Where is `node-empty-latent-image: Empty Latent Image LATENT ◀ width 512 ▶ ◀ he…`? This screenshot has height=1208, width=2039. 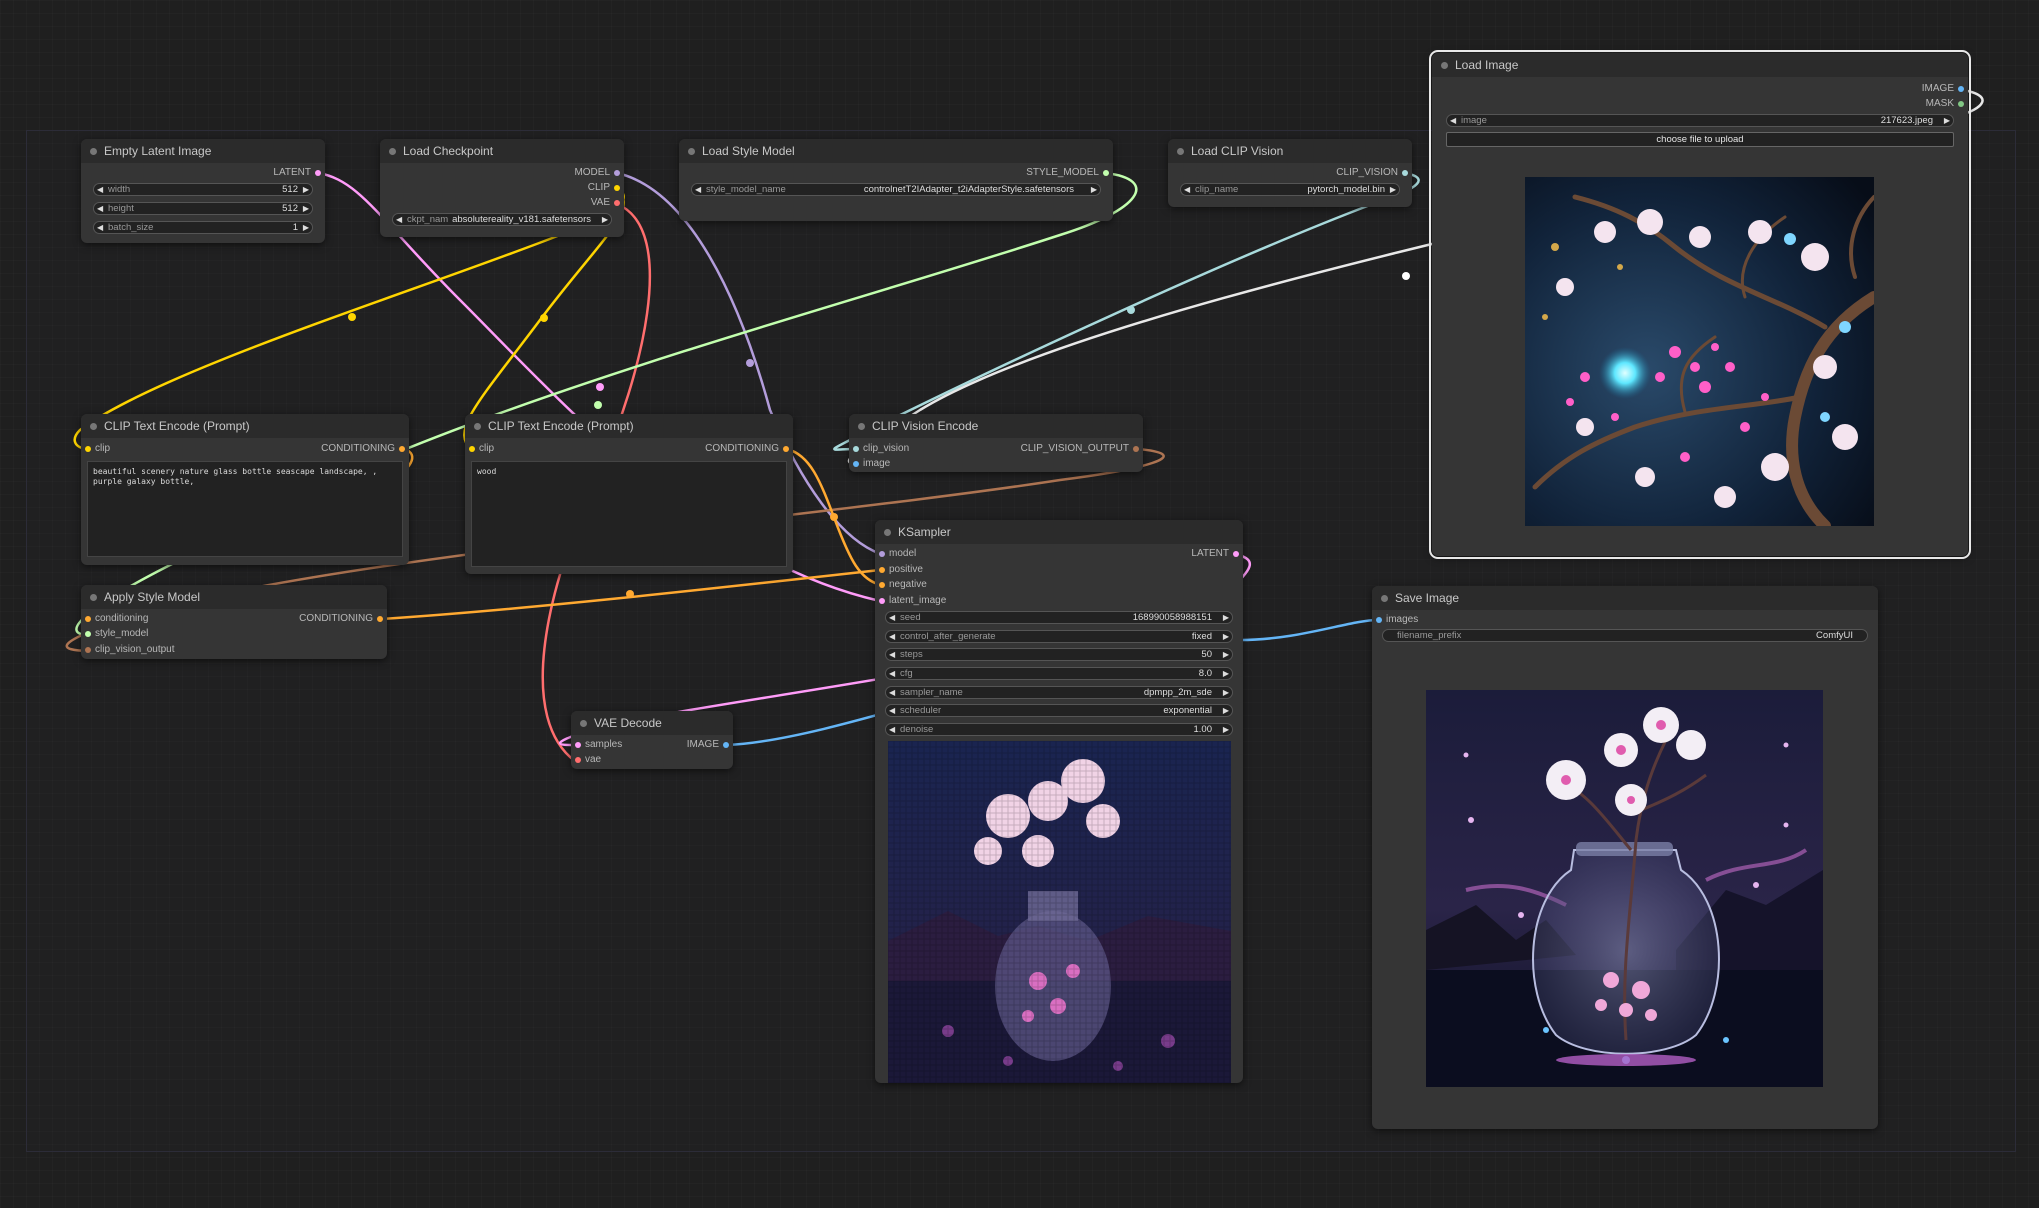
node-empty-latent-image: Empty Latent Image LATENT ◀ width 512 ▶ ◀ he… is located at coordinates (203, 191).